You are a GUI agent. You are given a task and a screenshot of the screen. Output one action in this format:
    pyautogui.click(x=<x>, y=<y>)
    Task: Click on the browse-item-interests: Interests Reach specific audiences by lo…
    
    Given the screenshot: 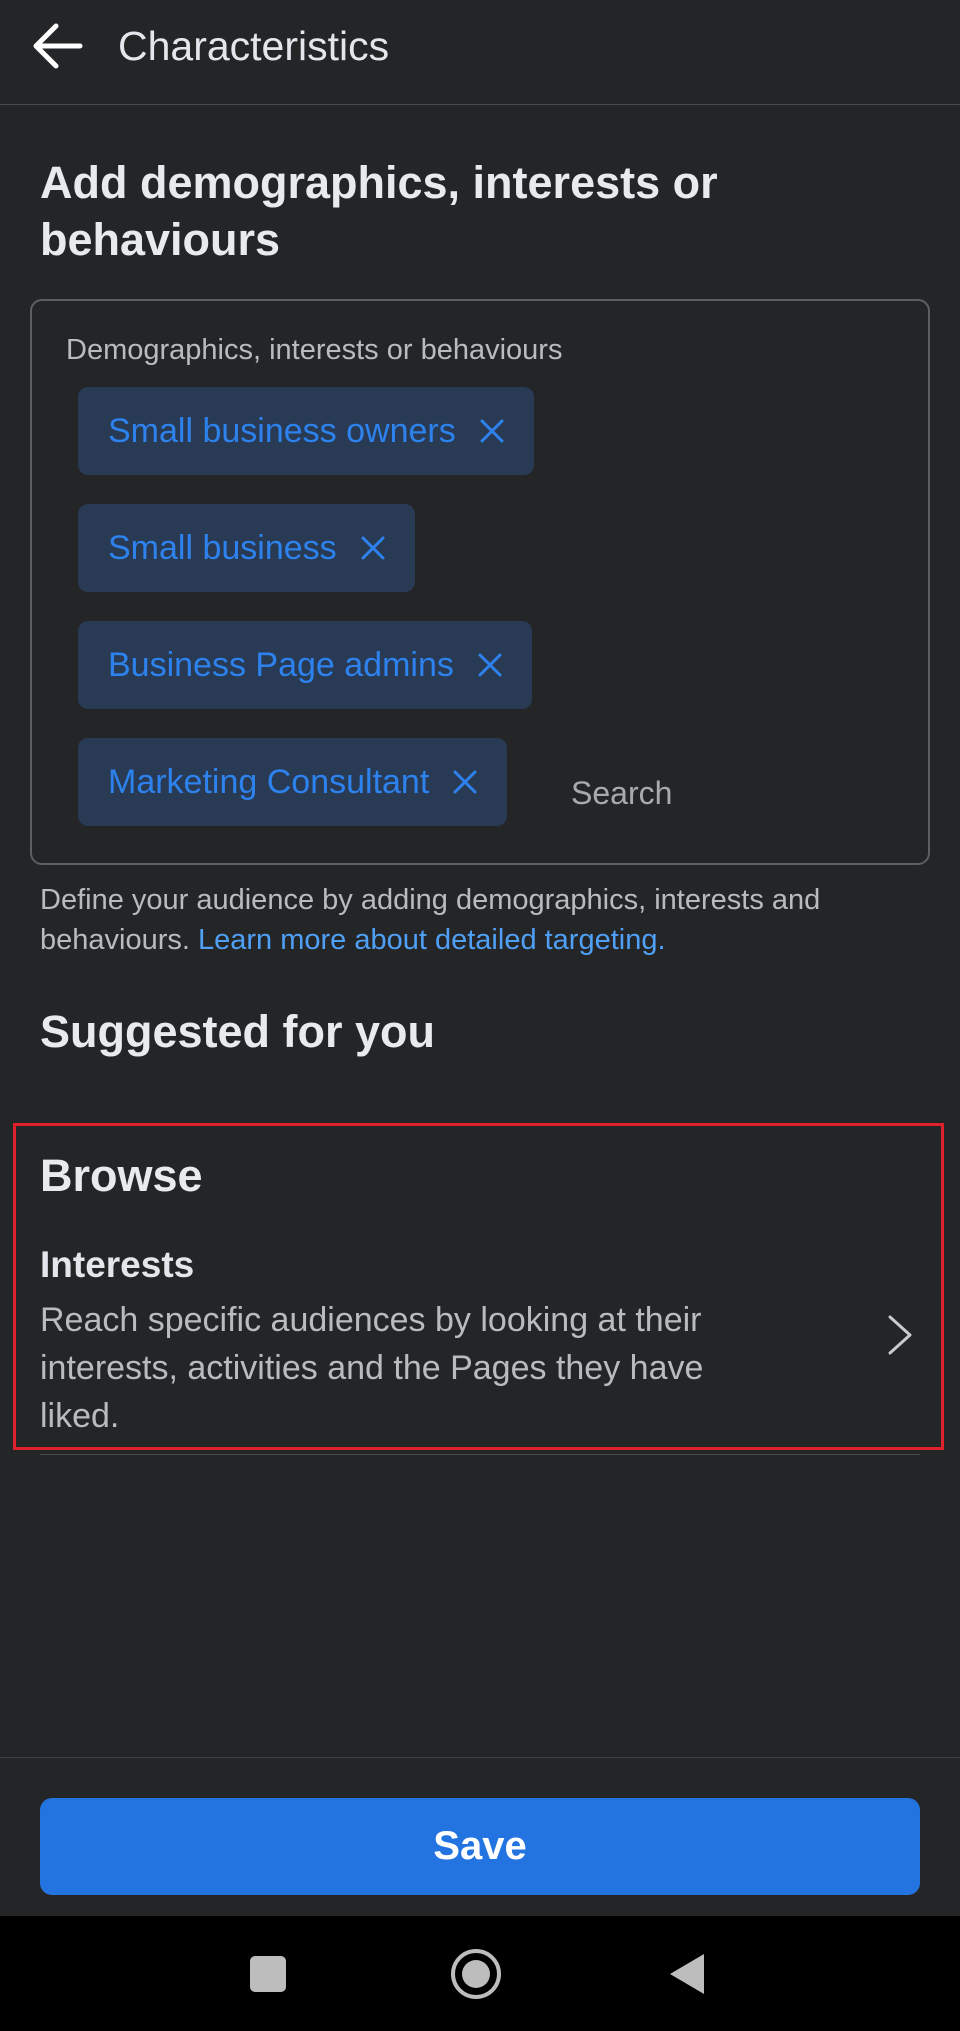 What is the action you would take?
    pyautogui.click(x=480, y=1345)
    